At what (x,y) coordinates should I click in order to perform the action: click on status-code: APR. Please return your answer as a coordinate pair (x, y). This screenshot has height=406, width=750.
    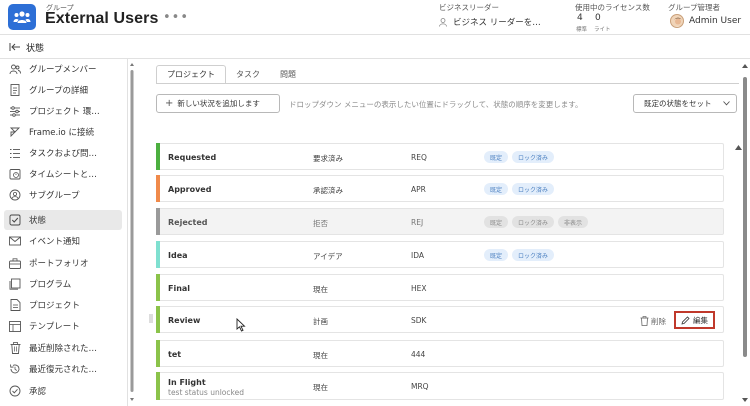
    Looking at the image, I should click on (418, 189).